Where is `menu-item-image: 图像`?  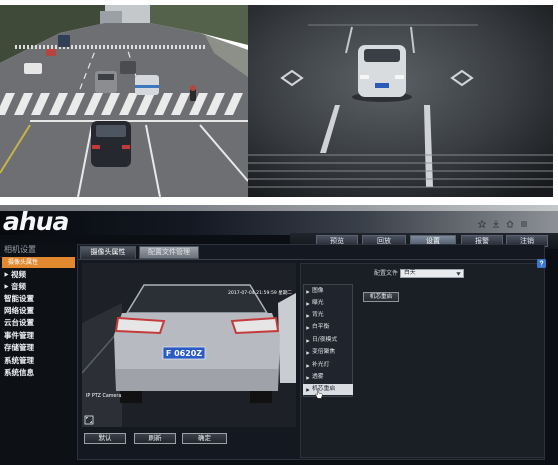
menu-item-image: 图像 is located at coordinates (328, 291).